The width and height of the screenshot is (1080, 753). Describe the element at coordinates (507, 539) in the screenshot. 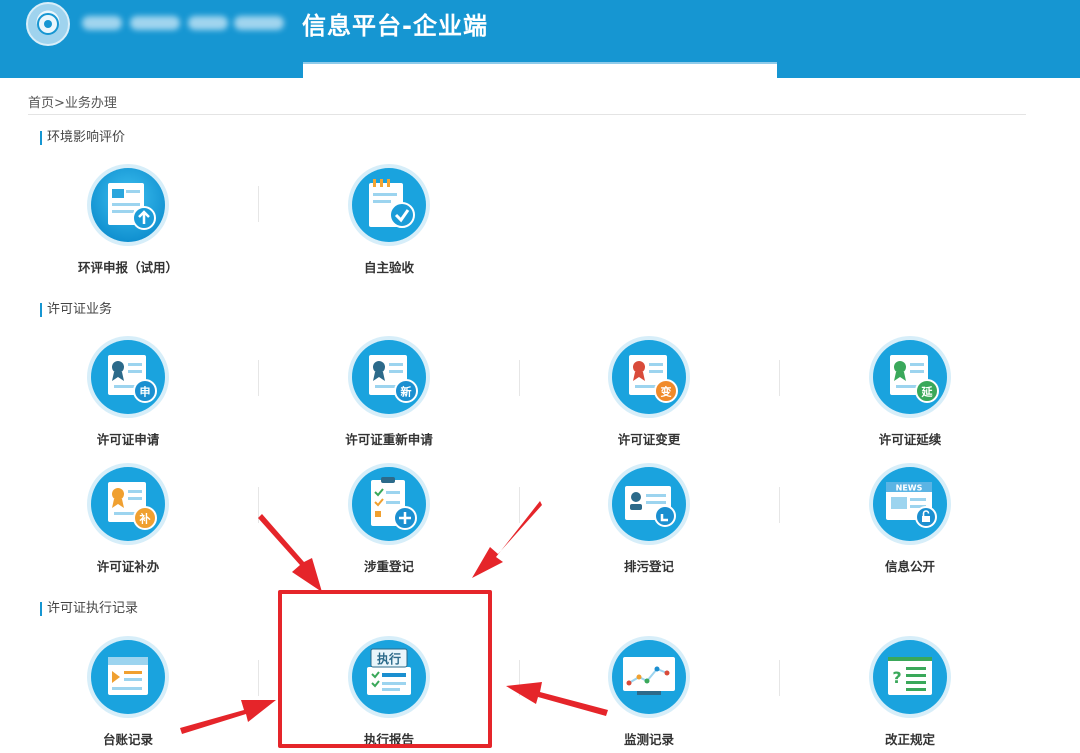

I see `arrow-top-right` at that location.